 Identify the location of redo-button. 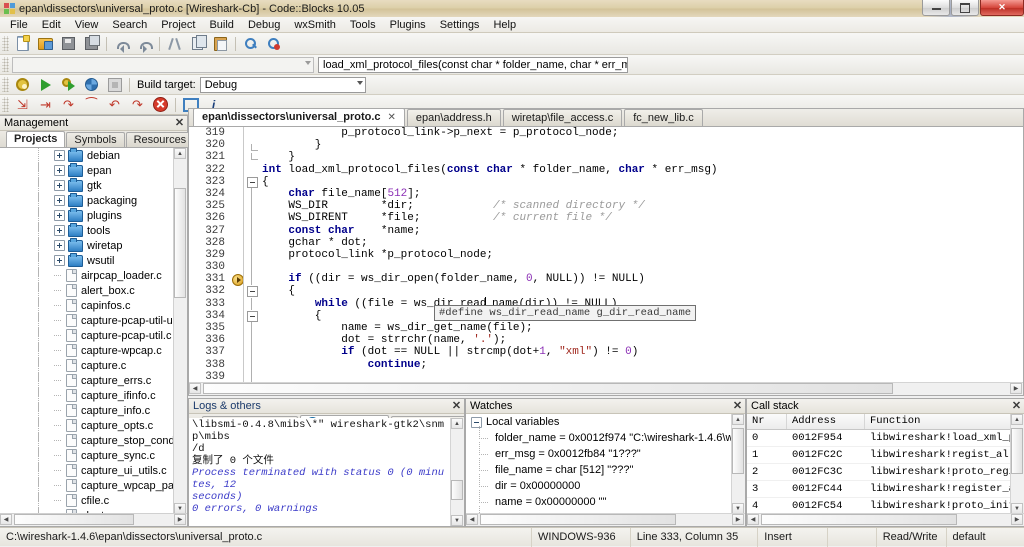
(144, 44).